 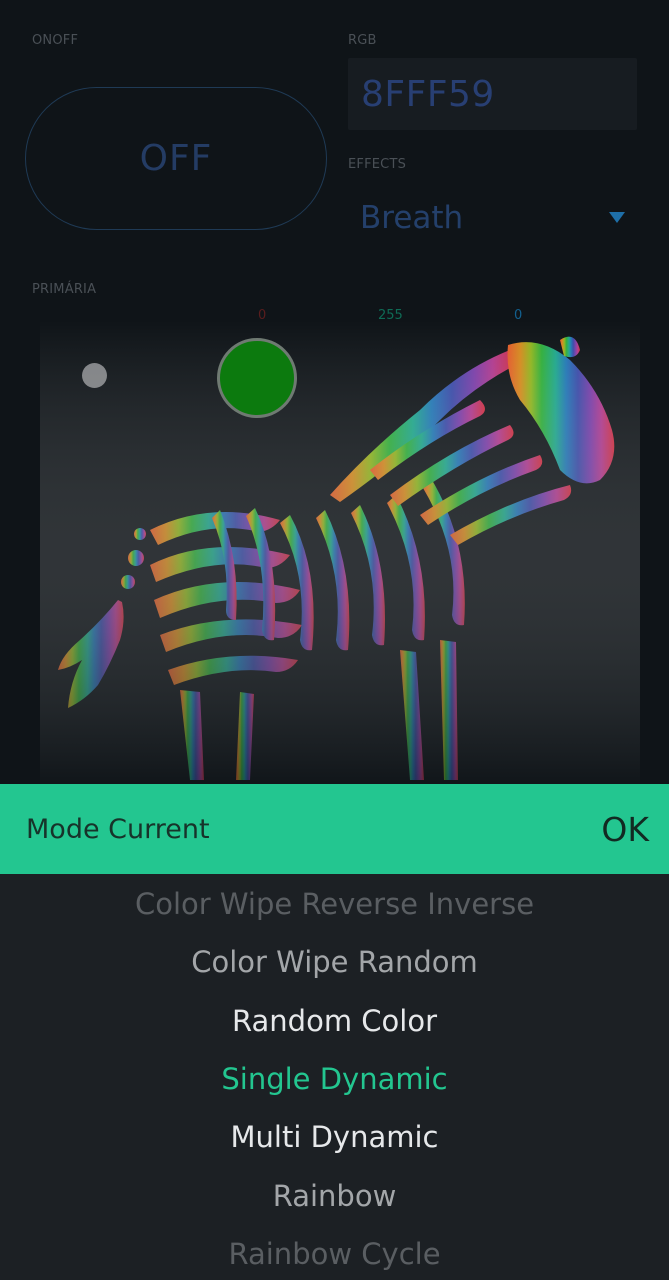 I want to click on color-picker-handle, so click(x=257, y=378).